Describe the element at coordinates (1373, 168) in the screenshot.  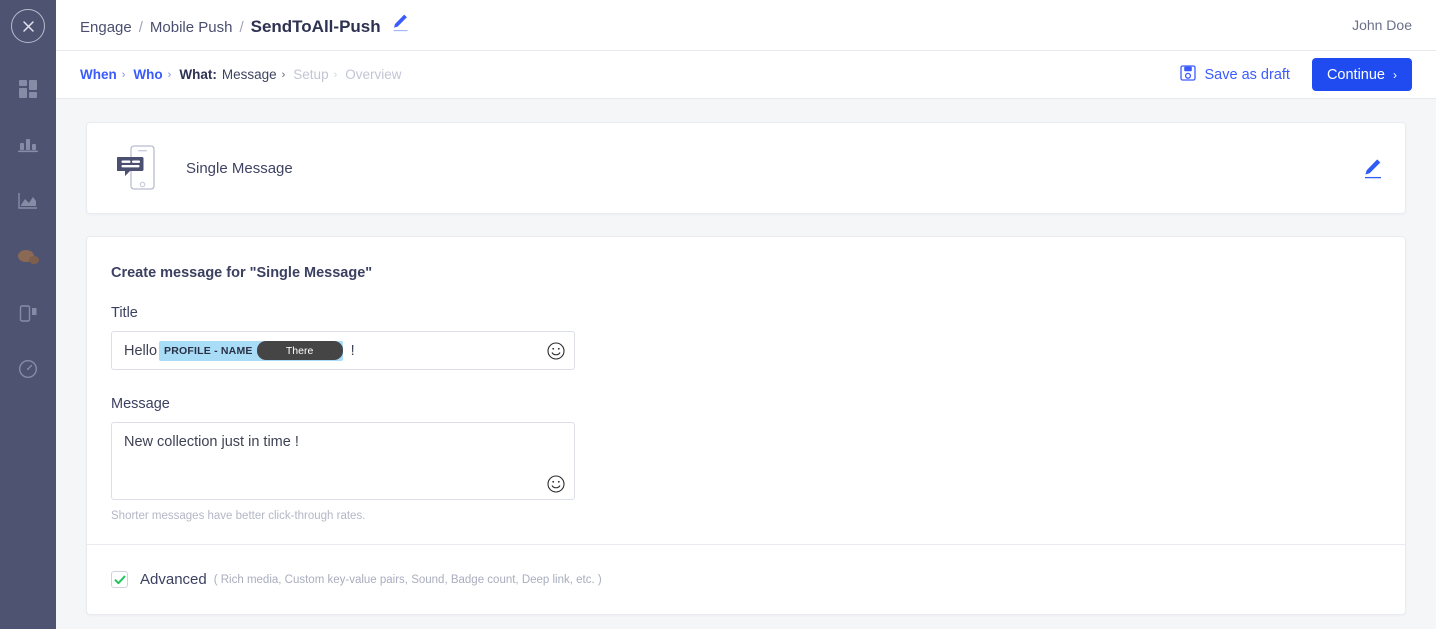
I see `edit-message-type-pencil-icon` at that location.